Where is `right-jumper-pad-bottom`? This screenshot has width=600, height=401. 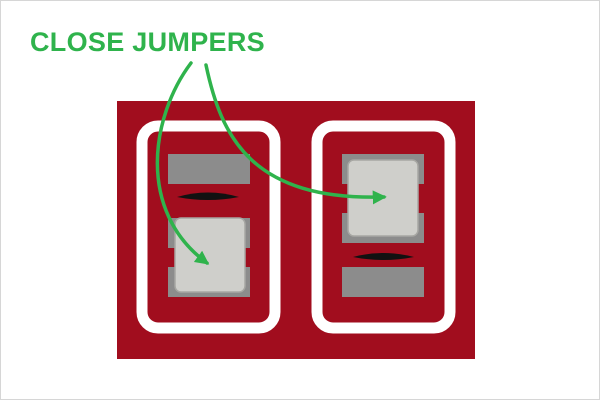
right-jumper-pad-bottom is located at coordinates (383, 282).